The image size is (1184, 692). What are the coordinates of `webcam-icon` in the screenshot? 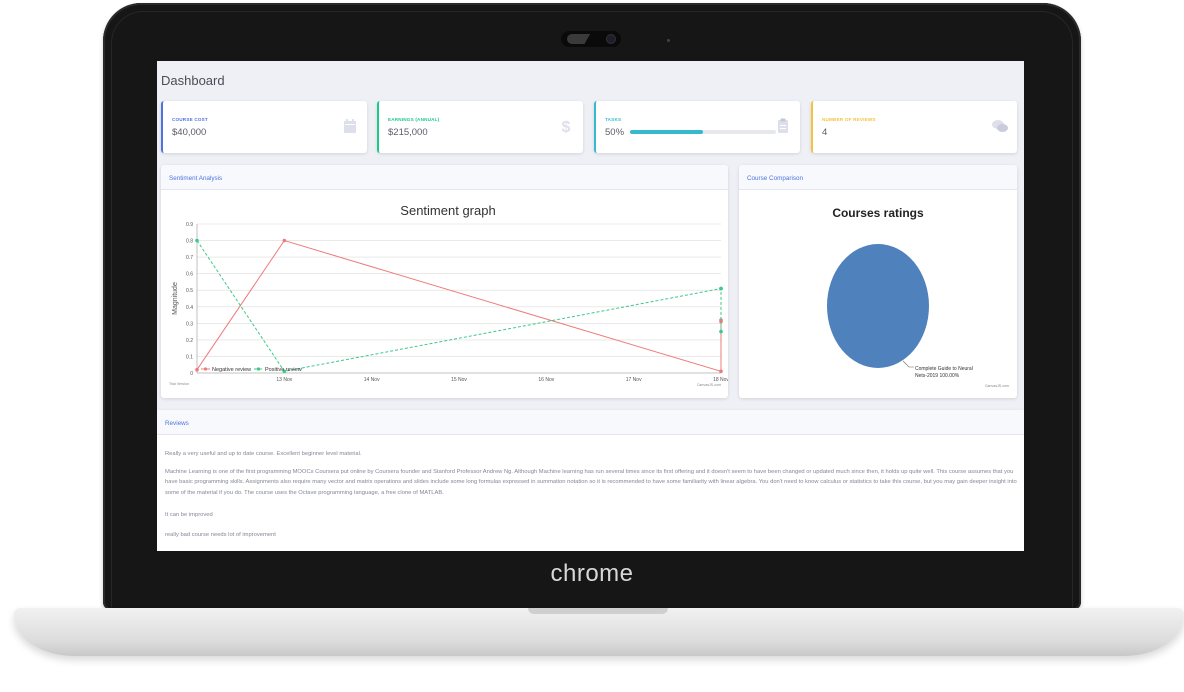 It's located at (591, 39).